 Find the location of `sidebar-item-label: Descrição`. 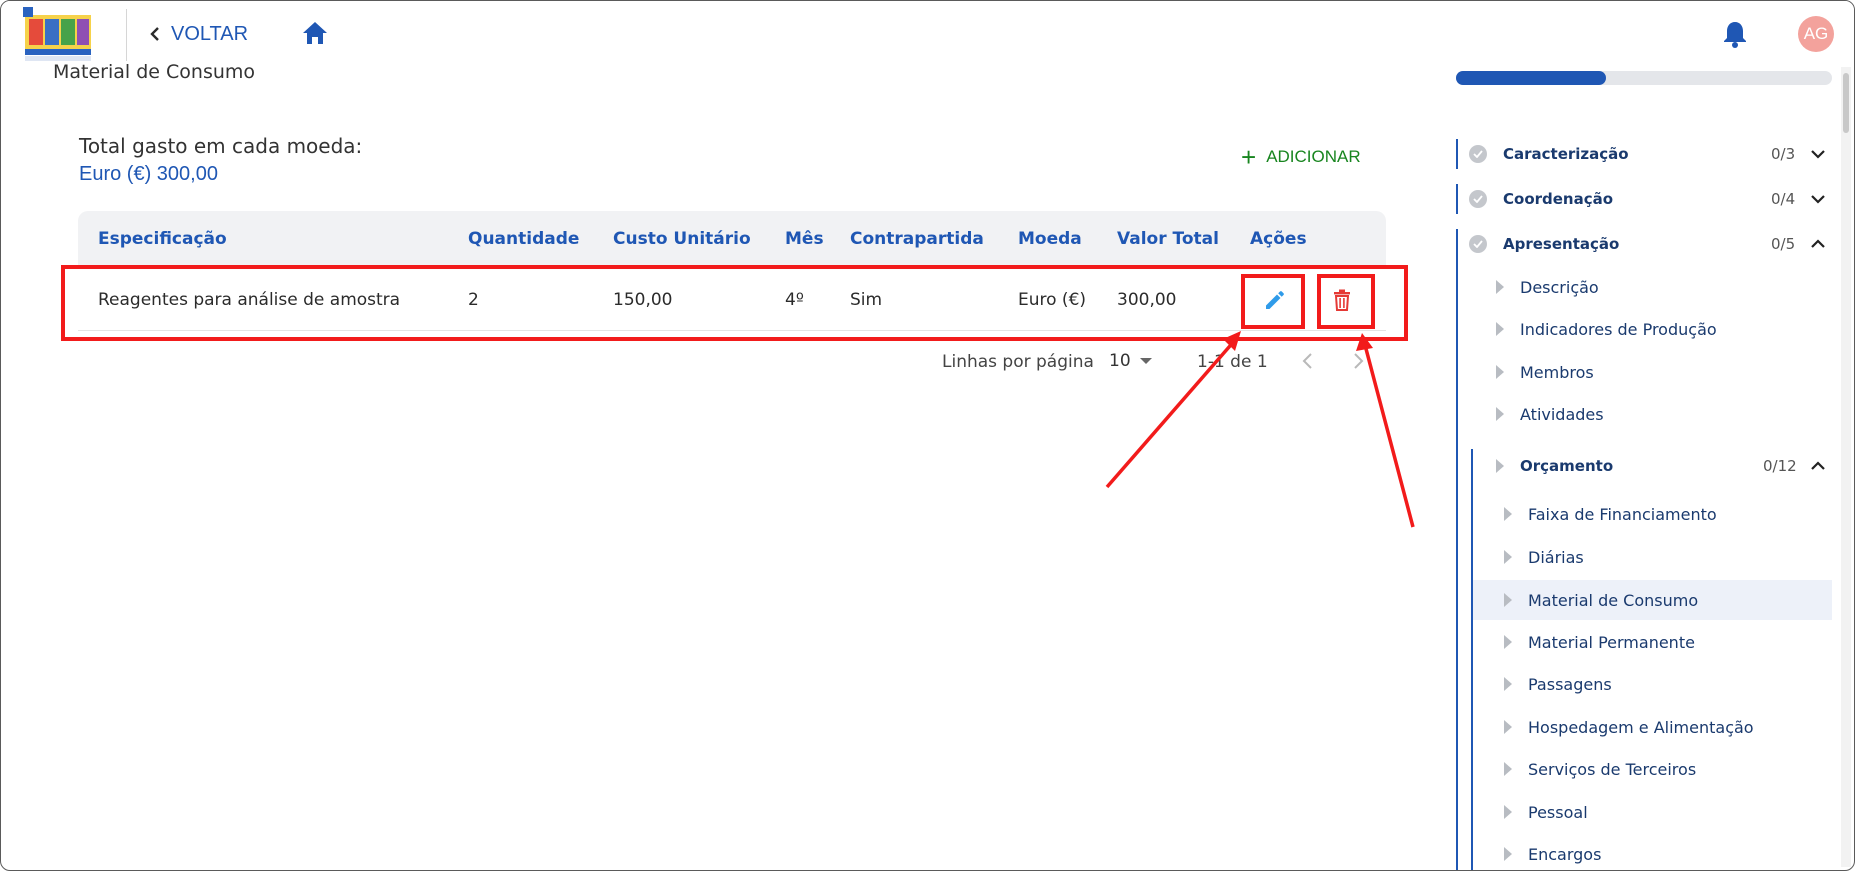

sidebar-item-label: Descrição is located at coordinates (1559, 287).